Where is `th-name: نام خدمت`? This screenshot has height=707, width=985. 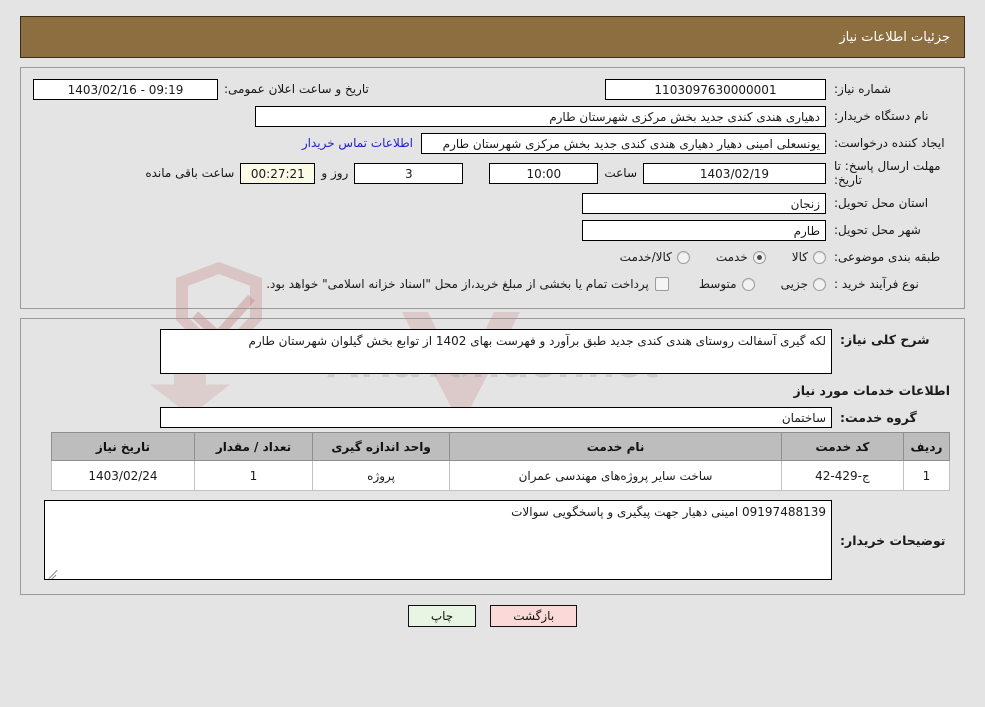
th-name: نام خدمت is located at coordinates (615, 446).